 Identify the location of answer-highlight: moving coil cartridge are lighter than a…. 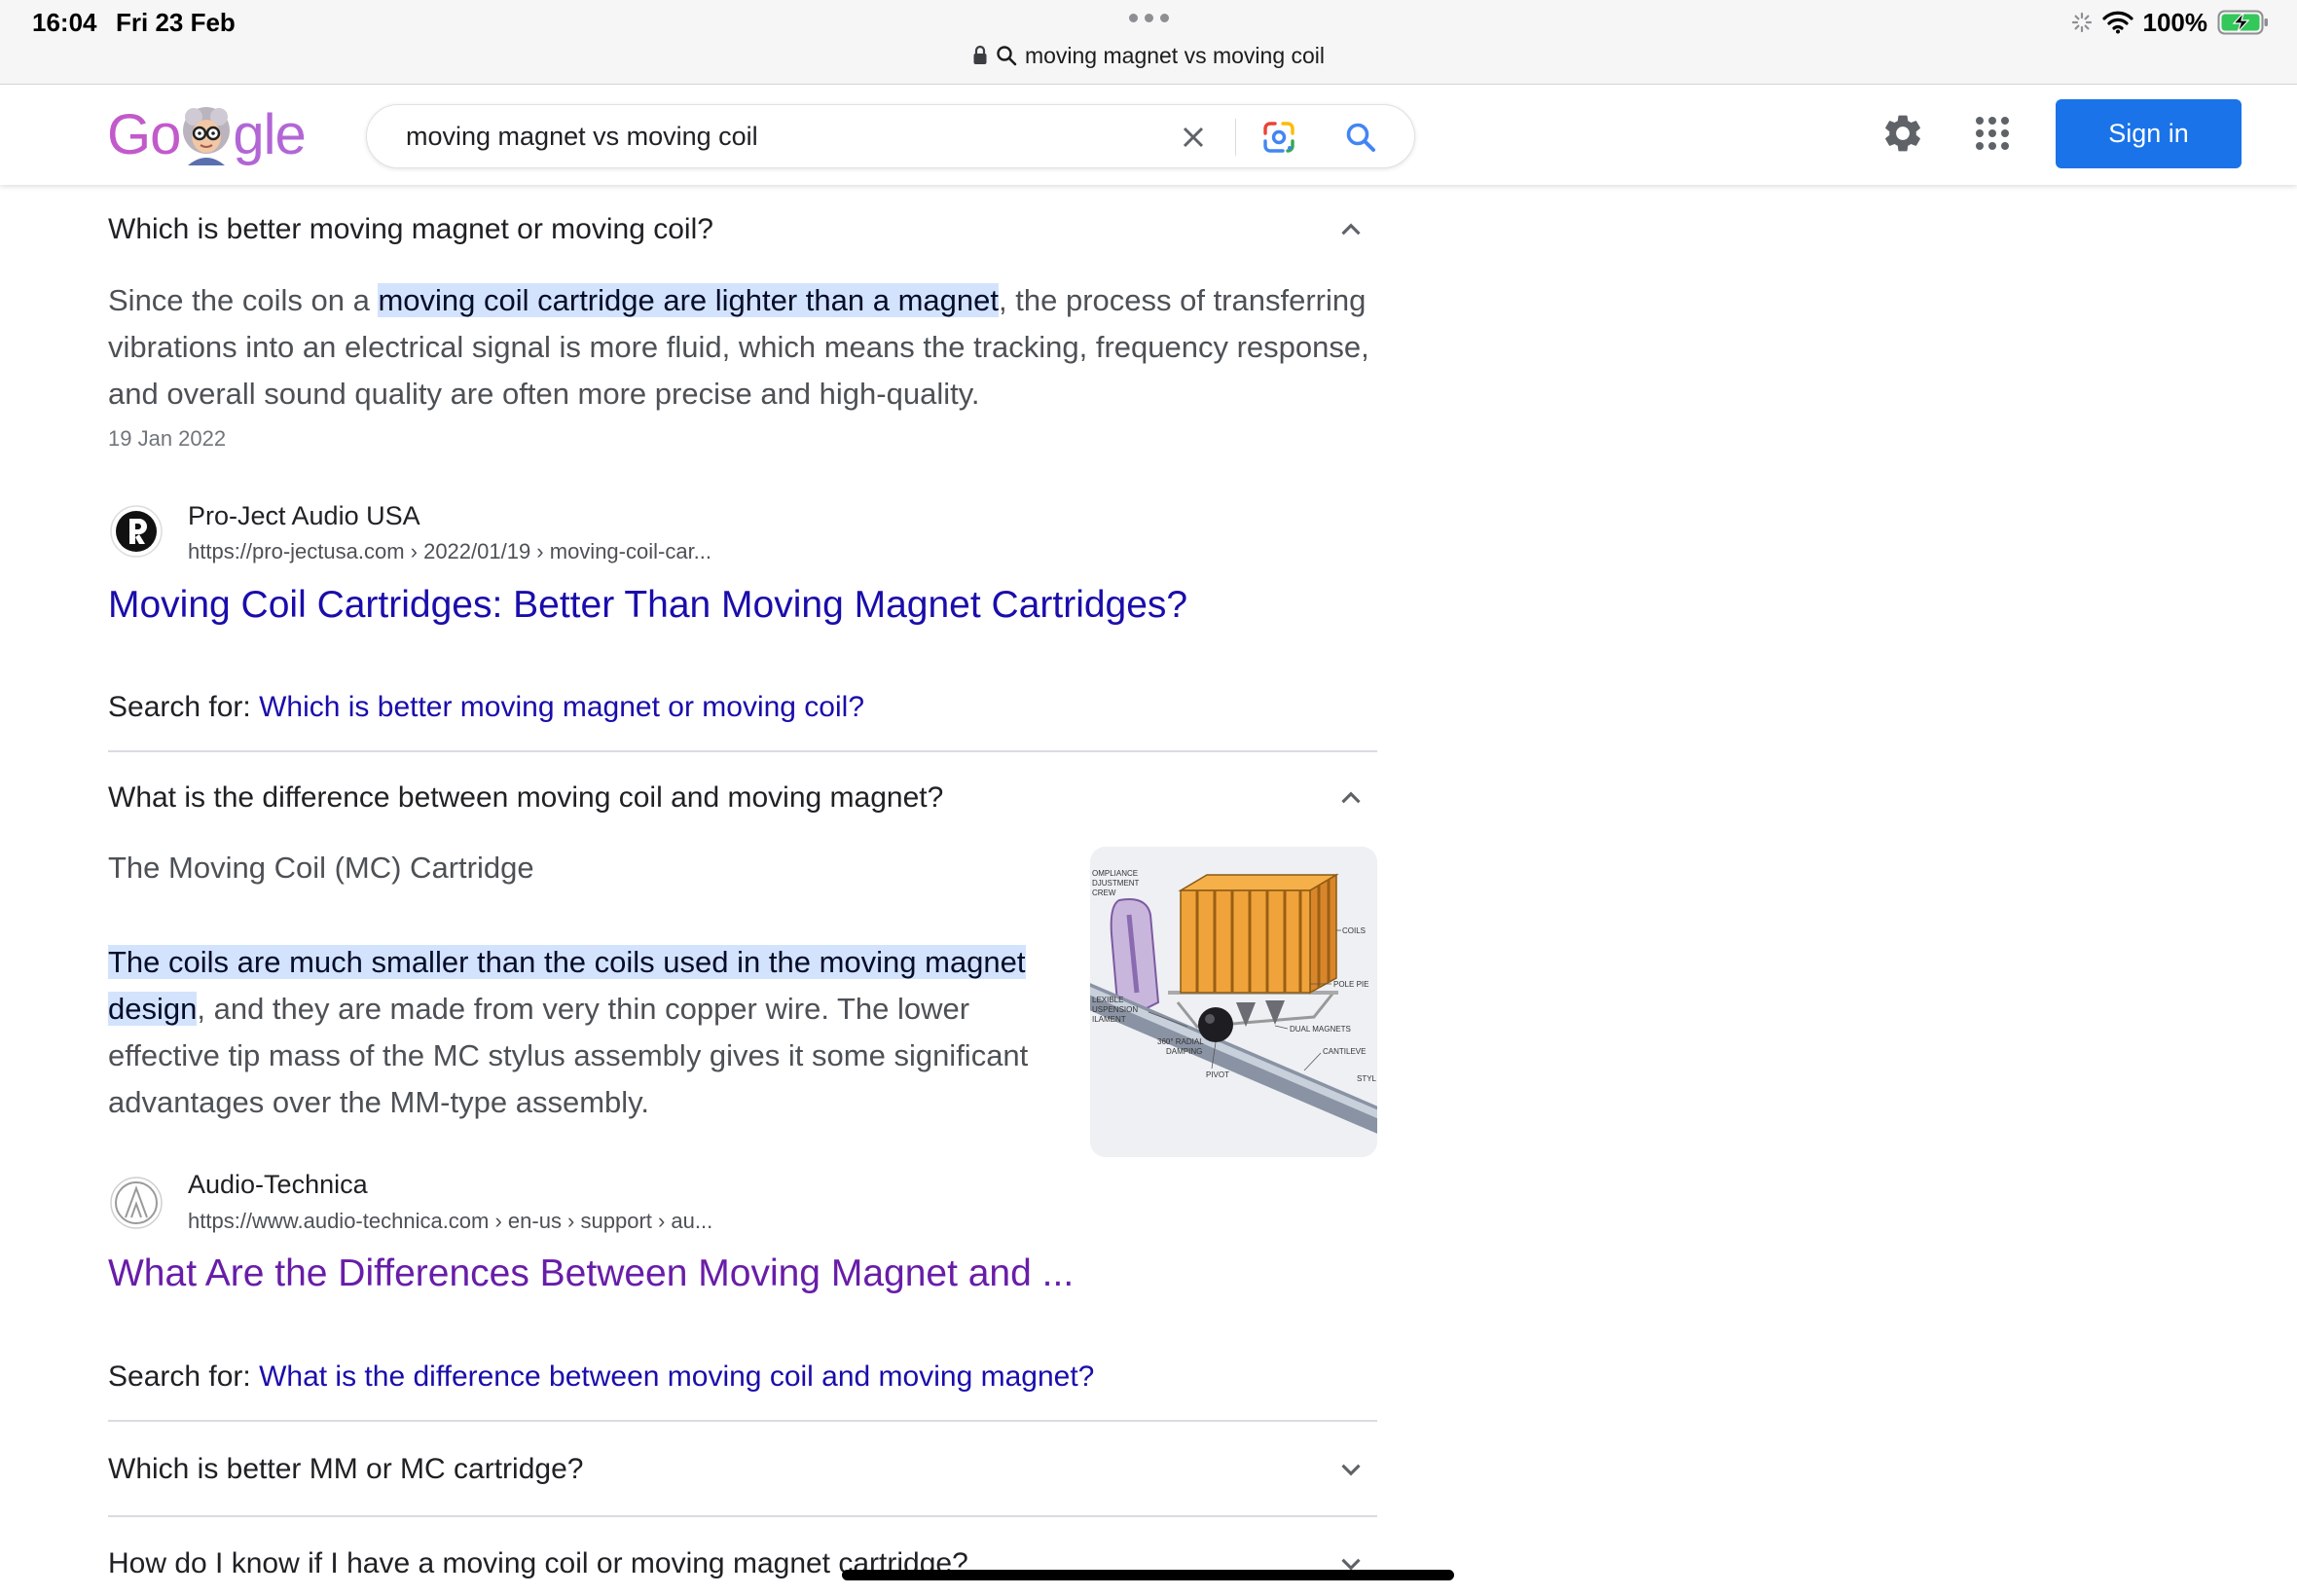
(689, 300).